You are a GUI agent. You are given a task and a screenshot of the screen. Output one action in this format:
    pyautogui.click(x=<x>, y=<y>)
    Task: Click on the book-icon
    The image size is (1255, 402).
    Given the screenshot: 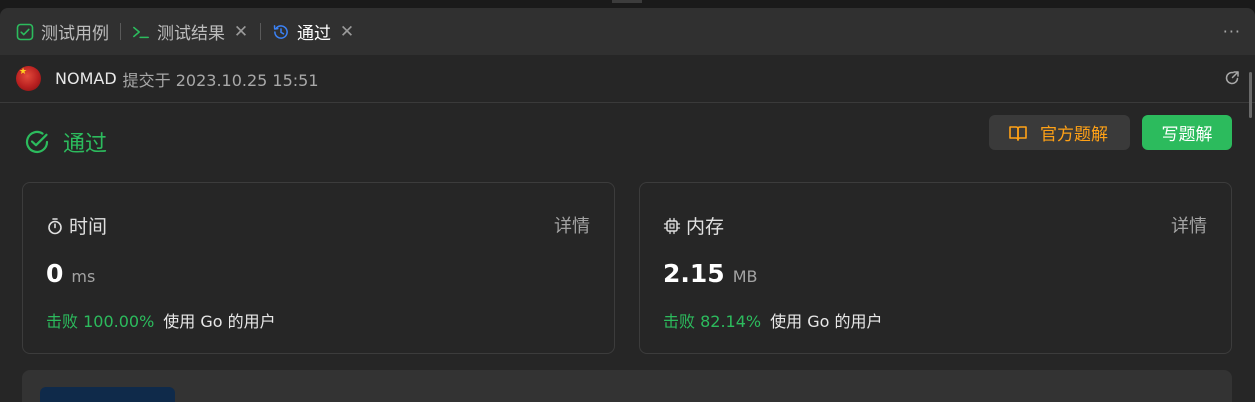 What is the action you would take?
    pyautogui.click(x=1018, y=133)
    